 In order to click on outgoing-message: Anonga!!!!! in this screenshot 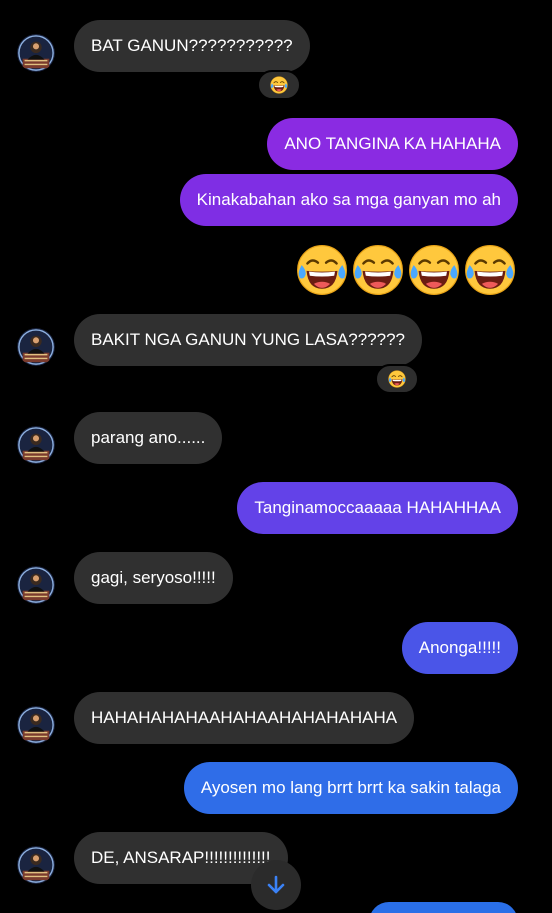, I will do `click(459, 648)`.